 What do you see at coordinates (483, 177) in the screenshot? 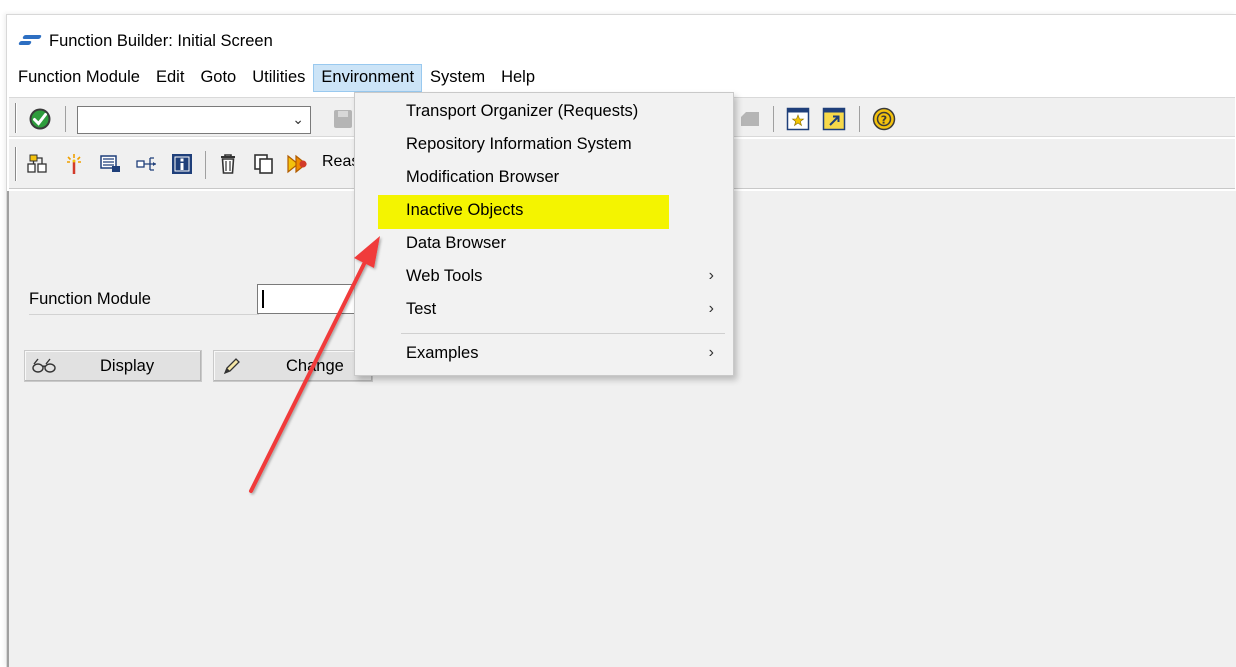
I see `menu-item-label: Modification Browser` at bounding box center [483, 177].